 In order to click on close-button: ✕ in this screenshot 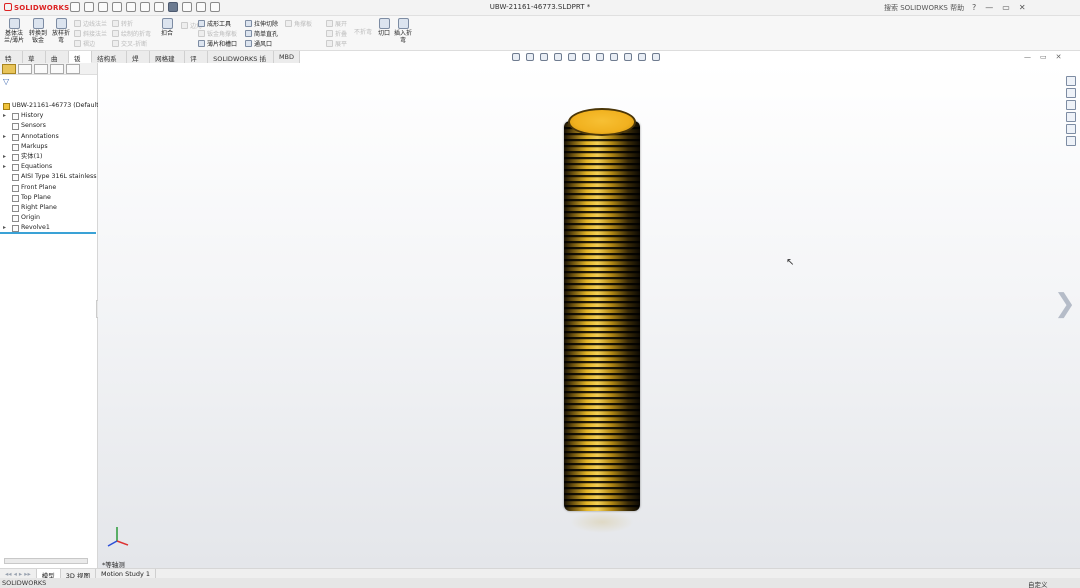, I will do `click(1022, 7)`.